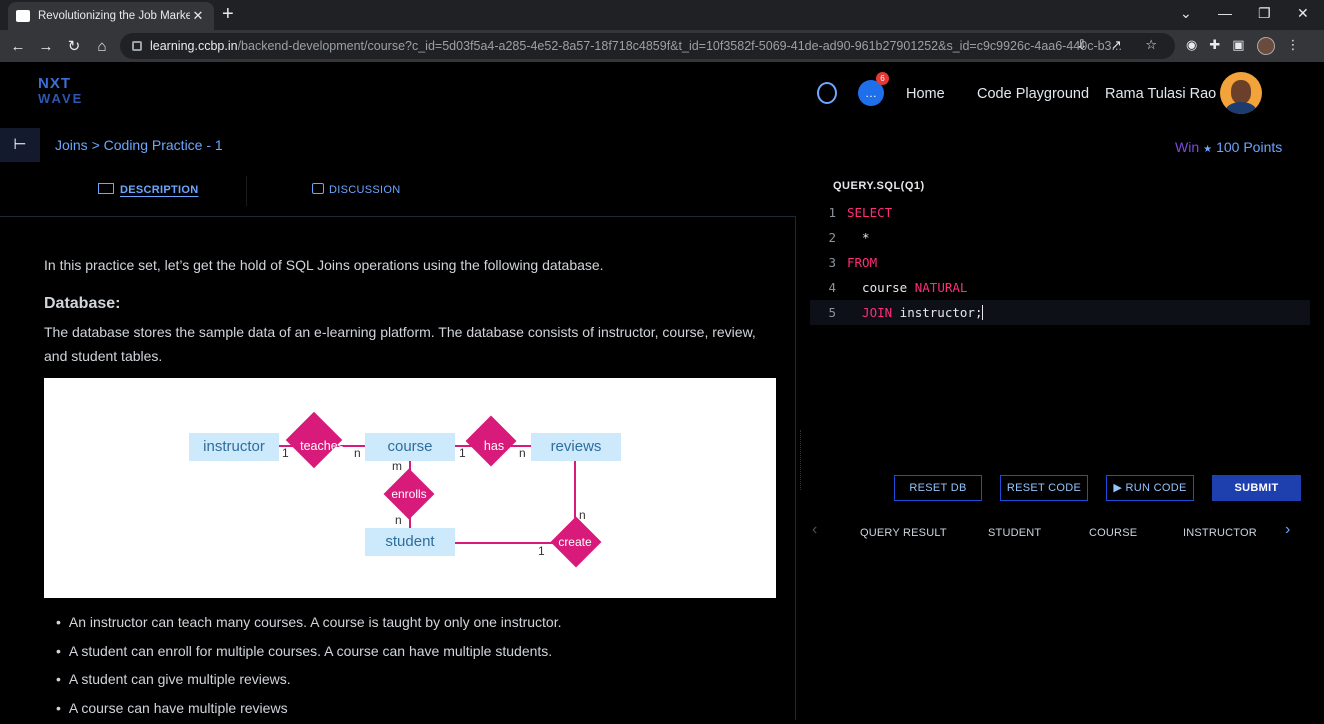  I want to click on tab-query-result: QUERY RESULT, so click(903, 533).